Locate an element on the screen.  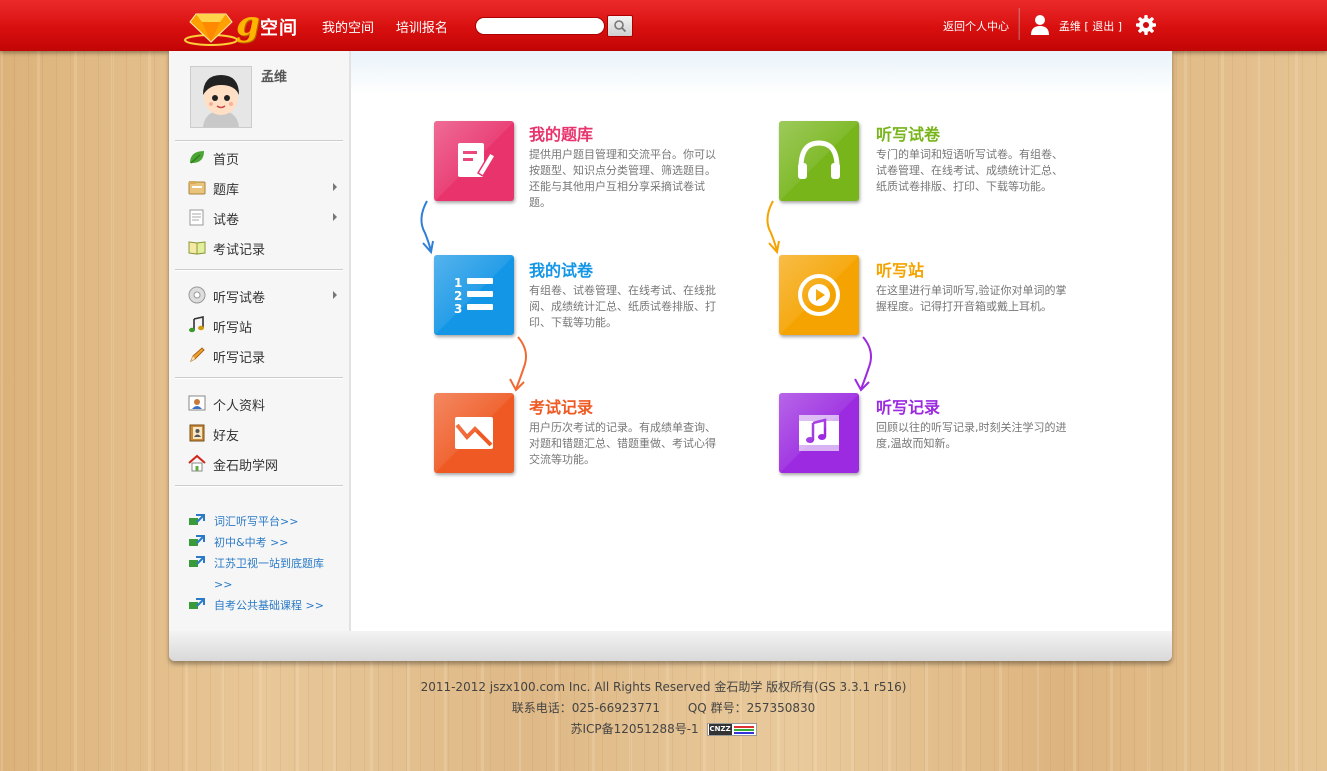
sidebar-item-jinshi-site: 金石助学网 is located at coordinates (267, 463).